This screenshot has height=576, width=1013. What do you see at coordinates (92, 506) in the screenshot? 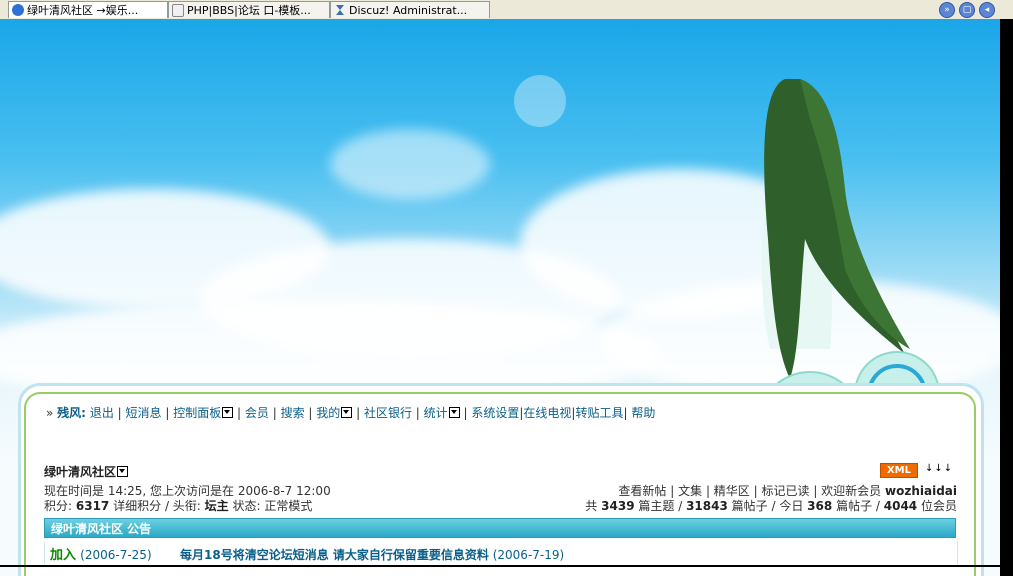
I see `credits-value: 6317` at bounding box center [92, 506].